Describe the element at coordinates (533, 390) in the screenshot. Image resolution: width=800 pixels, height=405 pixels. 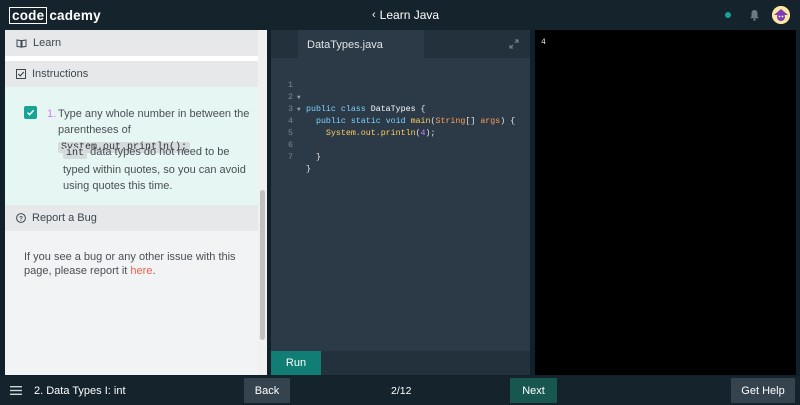
I see `next-button: Next` at that location.